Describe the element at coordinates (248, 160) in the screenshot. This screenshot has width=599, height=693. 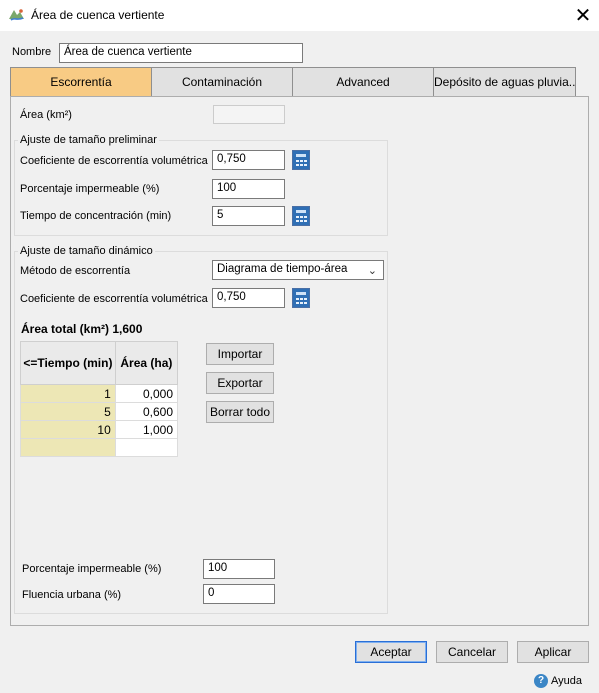
I see `prelim-runoff-coef-input: 0,750` at that location.